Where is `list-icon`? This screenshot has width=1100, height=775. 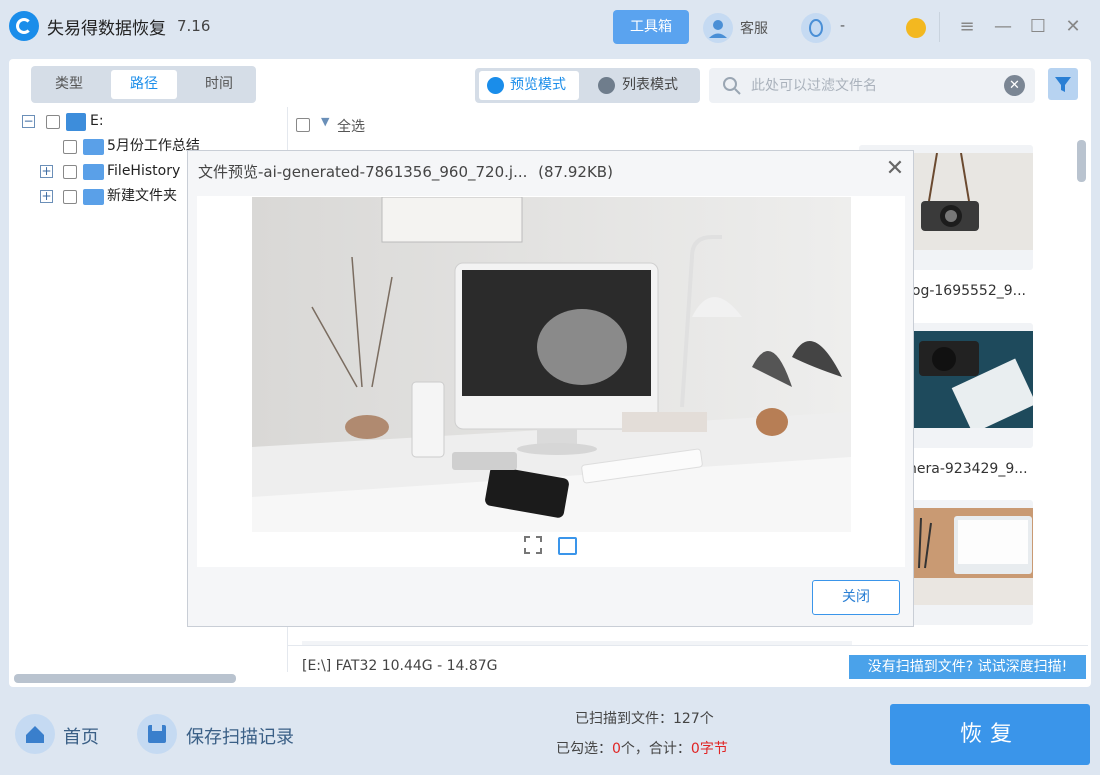
list-icon is located at coordinates (606, 85).